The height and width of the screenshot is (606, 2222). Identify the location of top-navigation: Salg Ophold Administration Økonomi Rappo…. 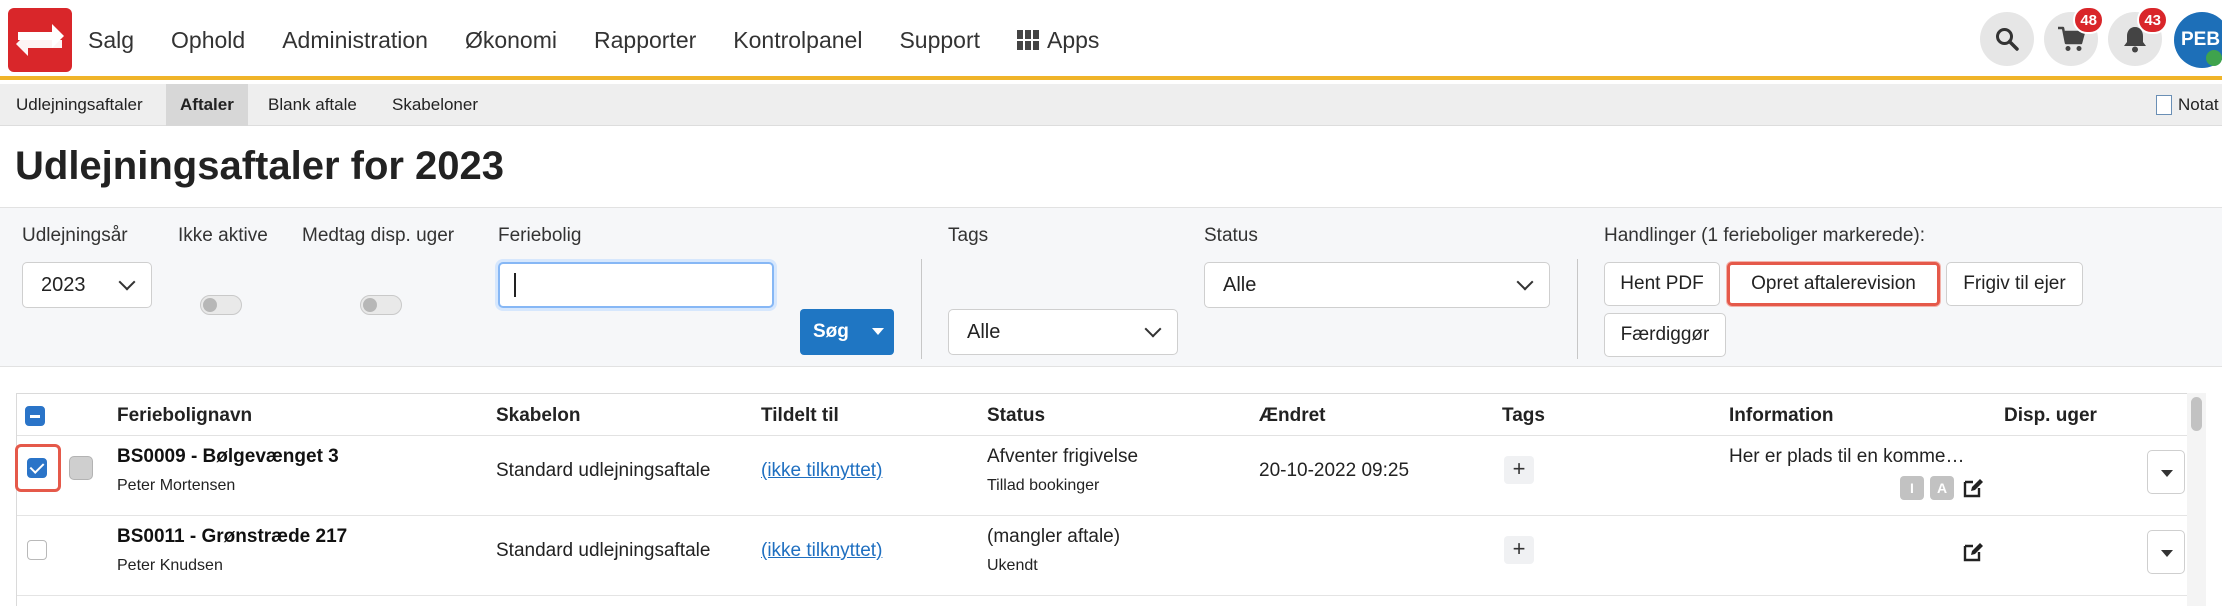
(1111, 40).